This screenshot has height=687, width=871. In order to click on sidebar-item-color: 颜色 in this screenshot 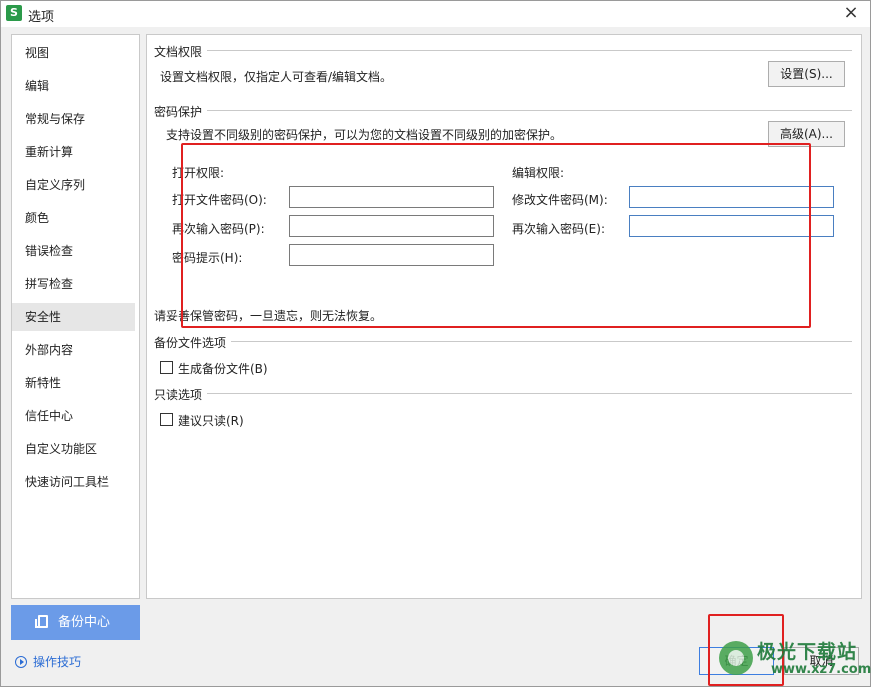, I will do `click(73, 218)`.